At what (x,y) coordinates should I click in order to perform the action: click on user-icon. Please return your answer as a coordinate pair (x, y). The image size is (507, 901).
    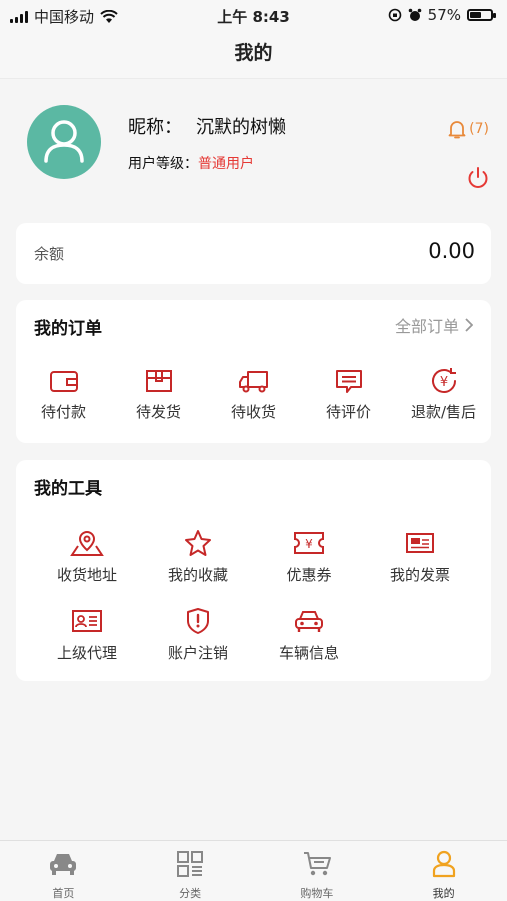
    Looking at the image, I should click on (443, 864).